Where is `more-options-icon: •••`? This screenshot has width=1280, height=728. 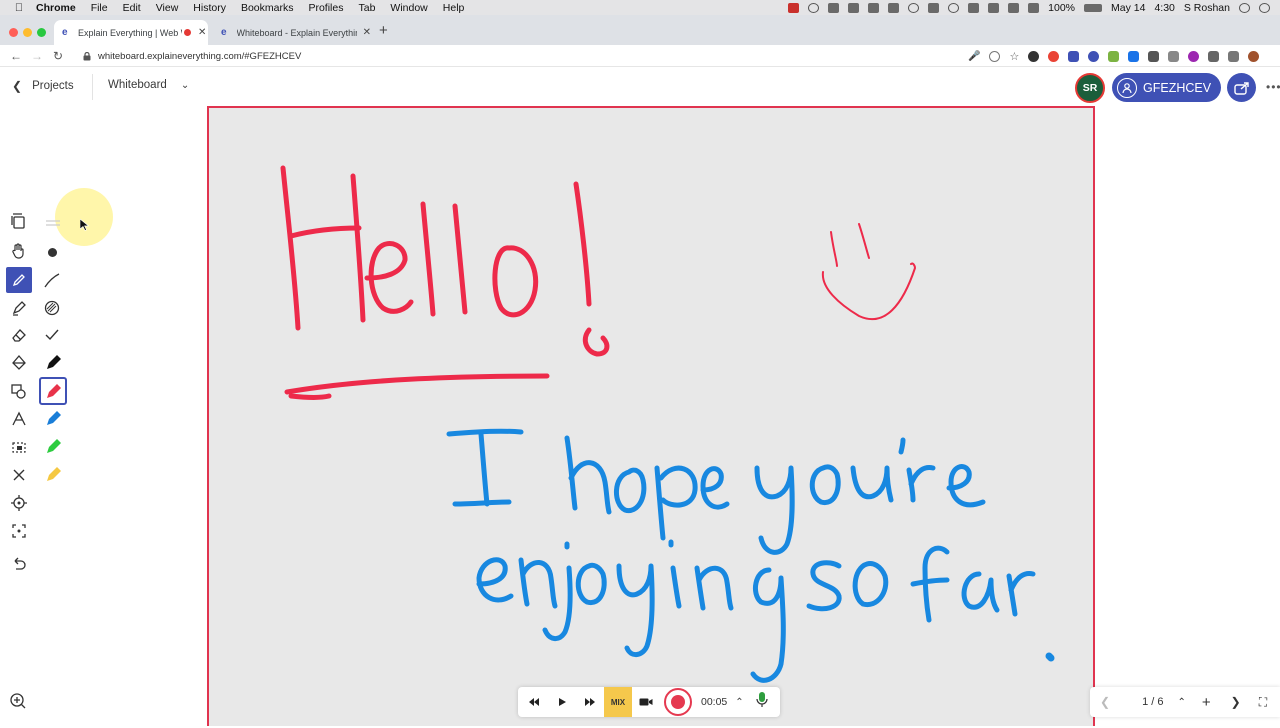
more-options-icon: ••• is located at coordinates (1273, 87).